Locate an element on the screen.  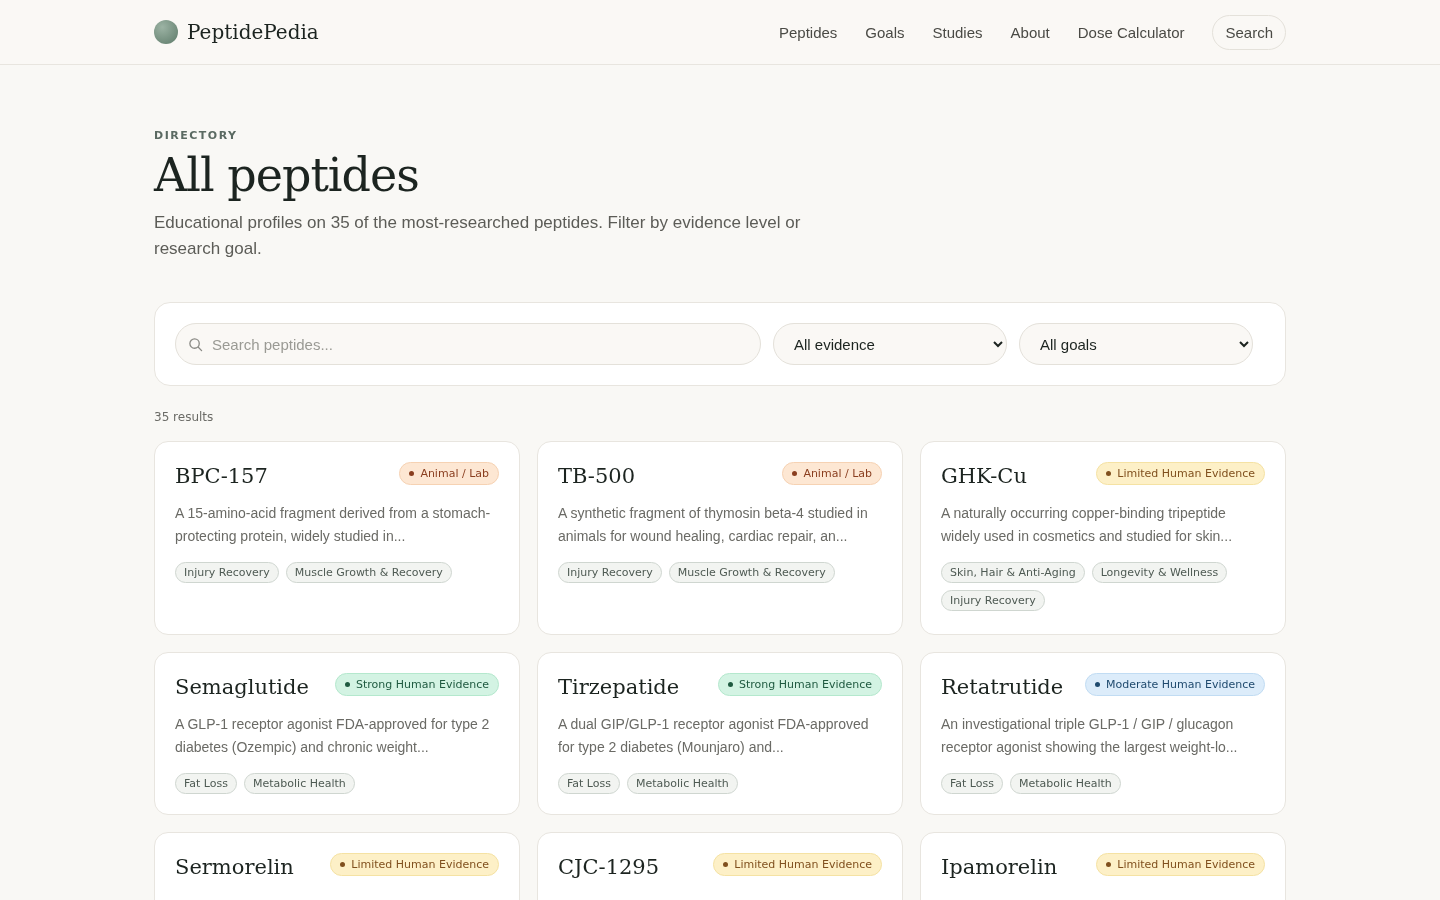
peptide-card: Semaglutide Strong Human Evidence A GLP-1 receptor agonist FDA-approved for type 2 diabetes (Ozempic) and chronic weight... Fat Loss Metabolic Health is located at coordinates (337, 733).